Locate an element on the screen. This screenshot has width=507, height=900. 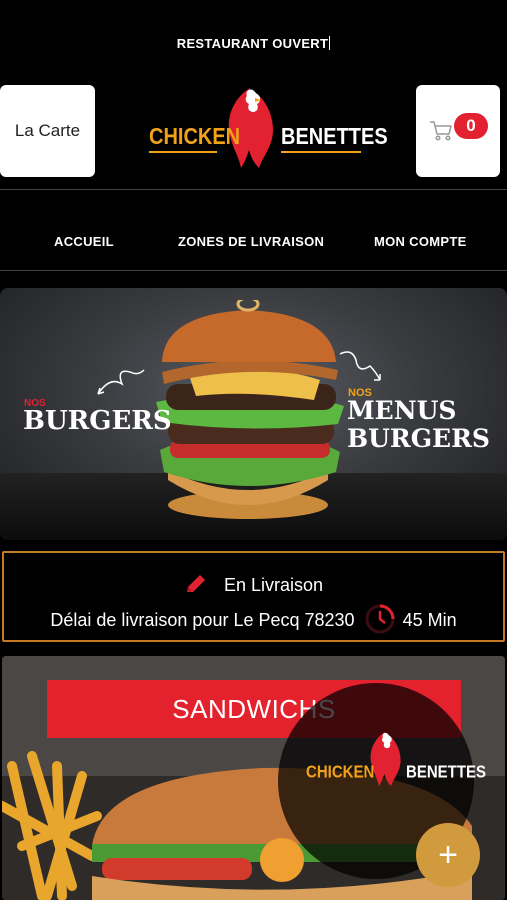
floating-logo-text-benettes: BENETTES is located at coordinates (446, 772).